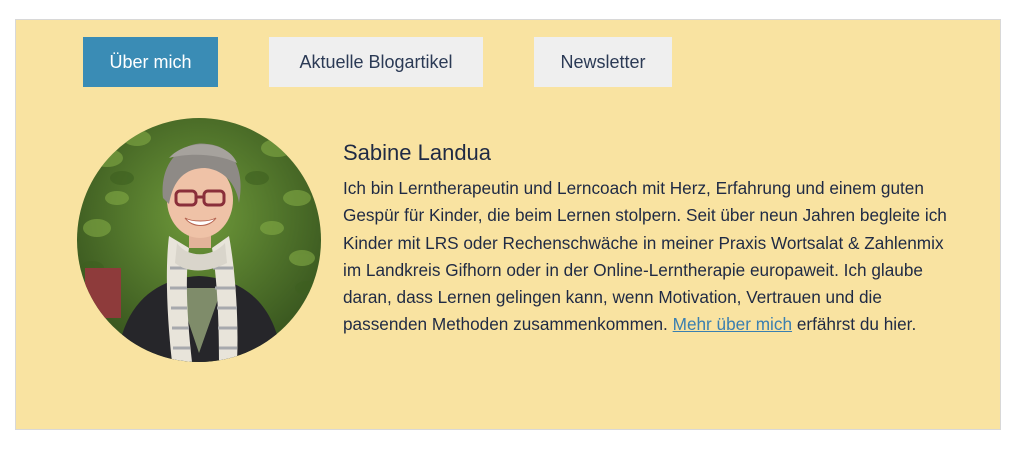 Image resolution: width=1024 pixels, height=453 pixels. What do you see at coordinates (150, 62) in the screenshot?
I see `tab-about-me: Über mich` at bounding box center [150, 62].